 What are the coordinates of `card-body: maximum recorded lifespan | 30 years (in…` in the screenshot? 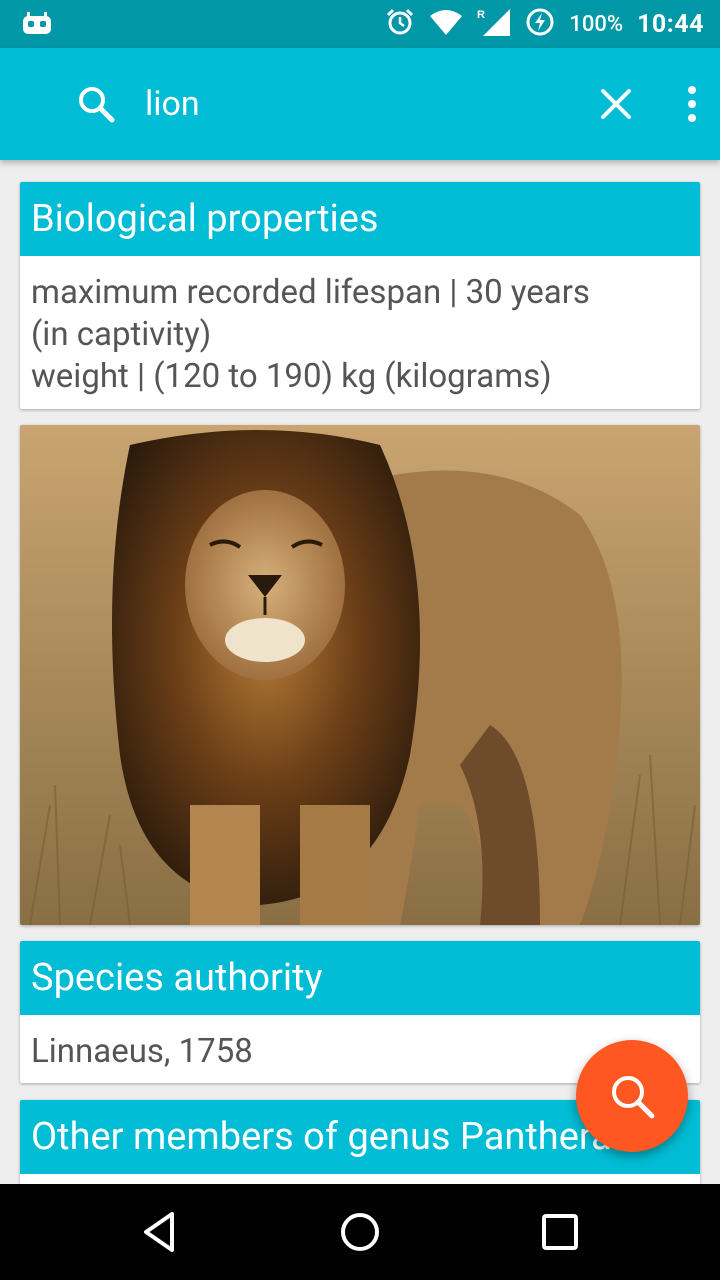 It's located at (360, 332).